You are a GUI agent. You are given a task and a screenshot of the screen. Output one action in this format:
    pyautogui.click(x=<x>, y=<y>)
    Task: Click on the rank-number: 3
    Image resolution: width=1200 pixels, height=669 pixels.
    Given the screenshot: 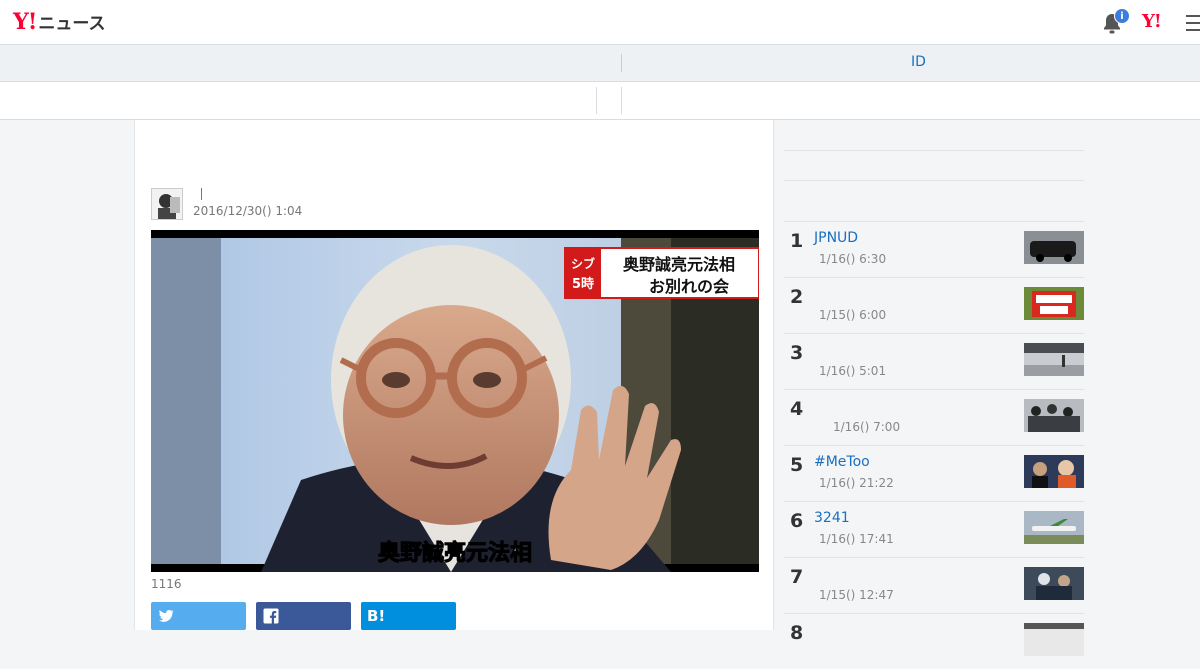 What is the action you would take?
    pyautogui.click(x=797, y=353)
    